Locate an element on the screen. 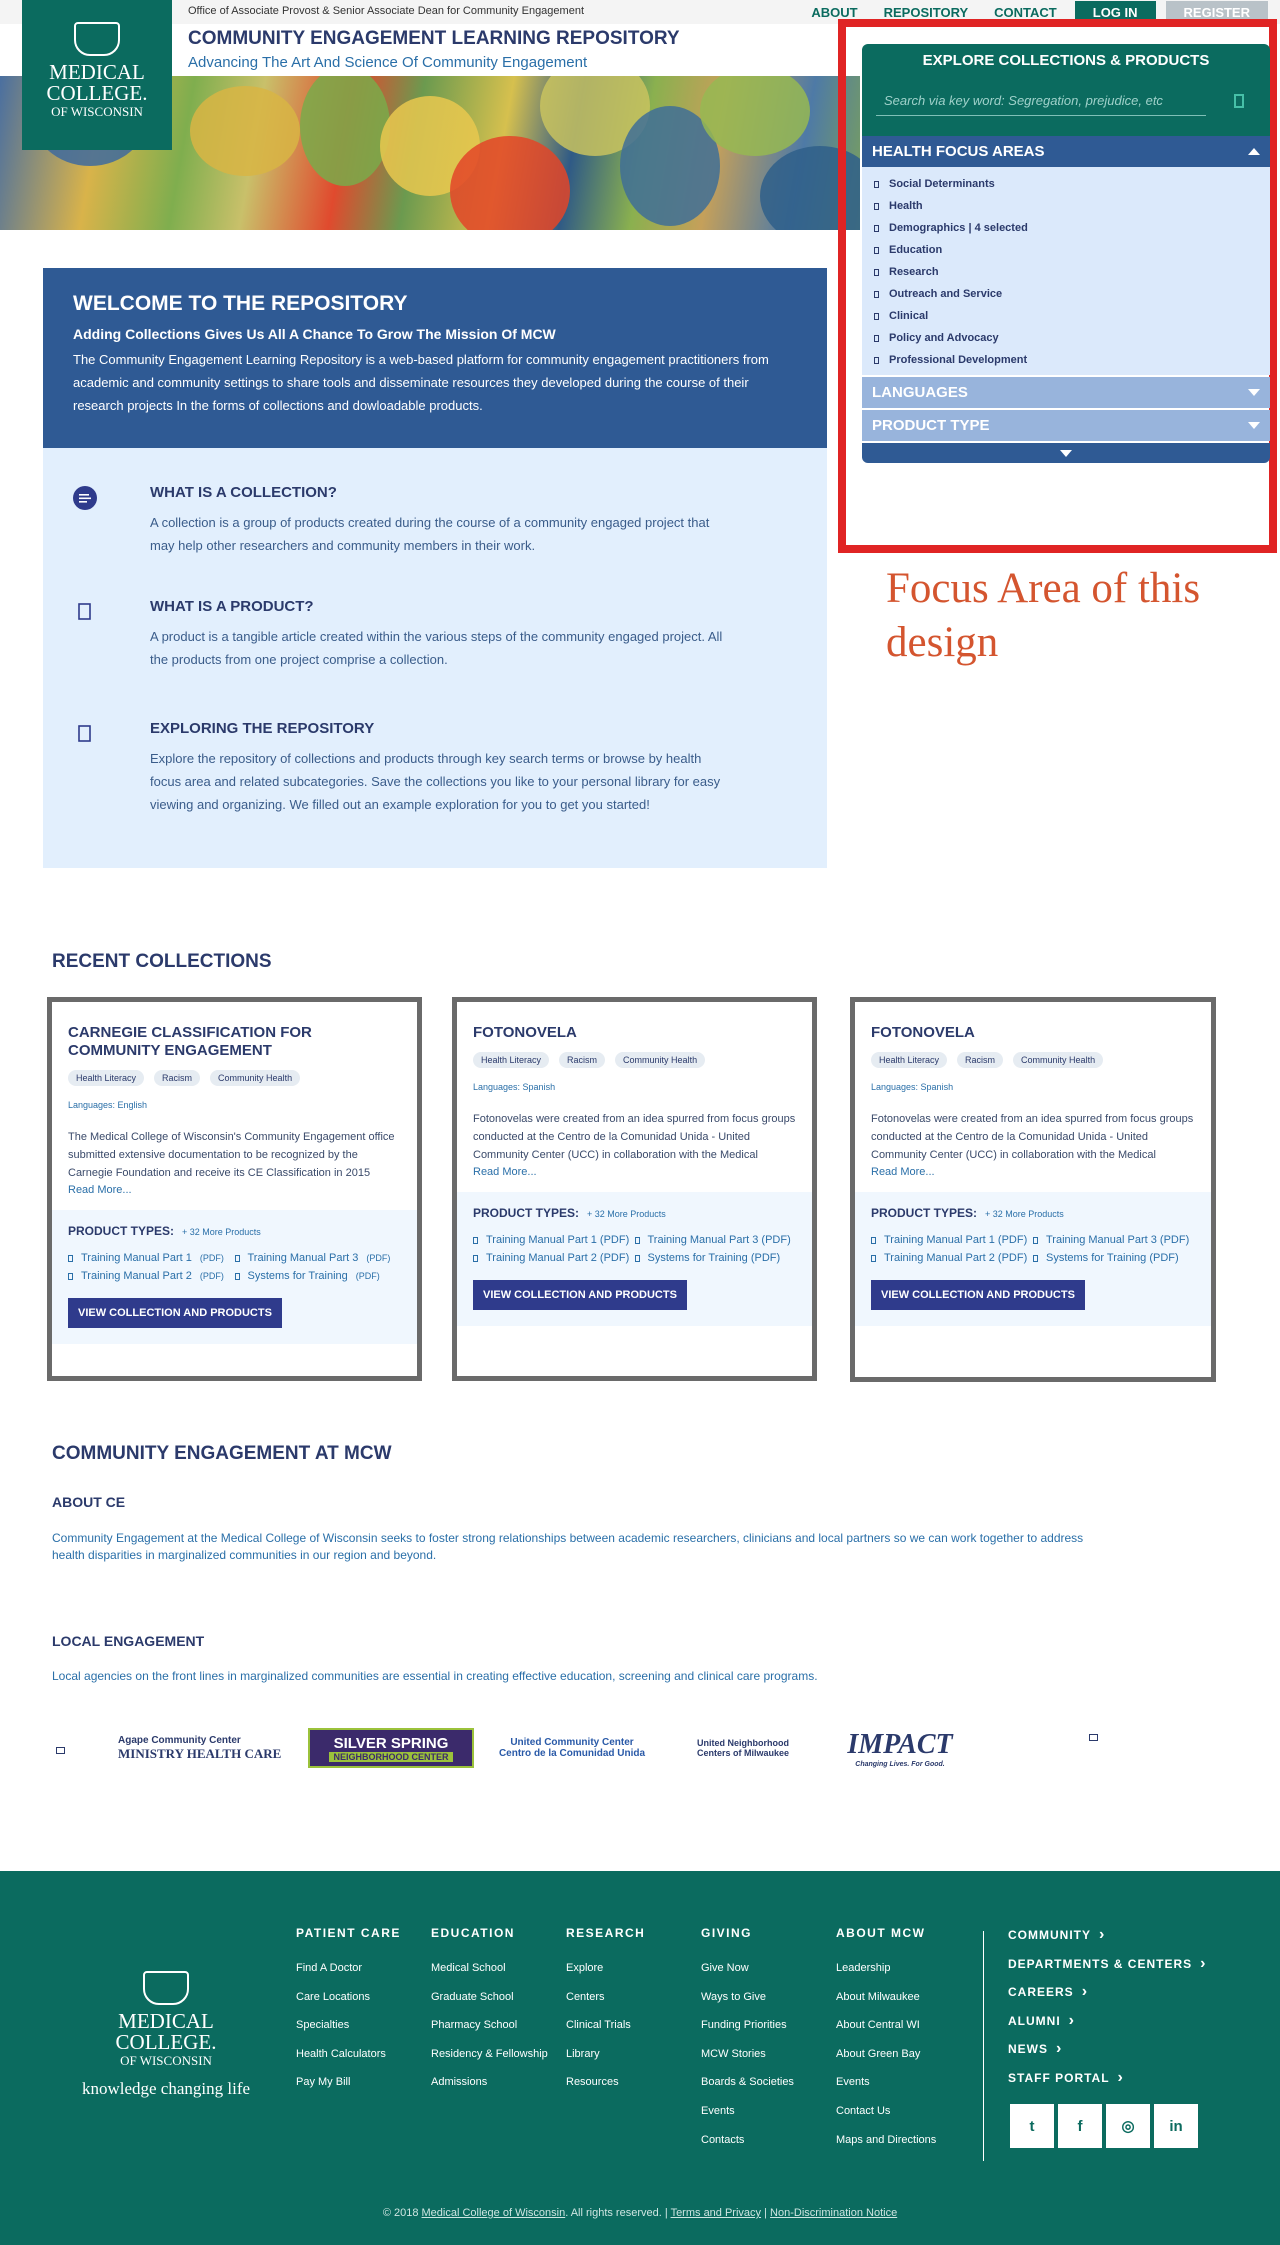 Image resolution: width=1280 pixels, height=2245 pixels. partner-silver-spring-logo: SILVER SPRING NEIGHBORHOOD CENTER is located at coordinates (391, 1748).